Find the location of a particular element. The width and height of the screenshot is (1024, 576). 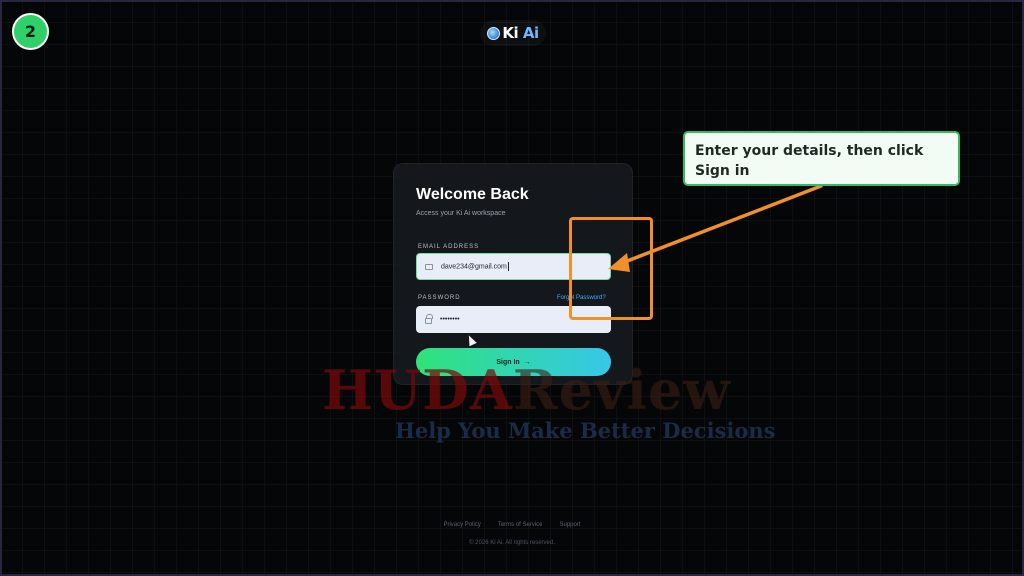

instruction-callout: Enter your details, then click Sign in is located at coordinates (821, 158).